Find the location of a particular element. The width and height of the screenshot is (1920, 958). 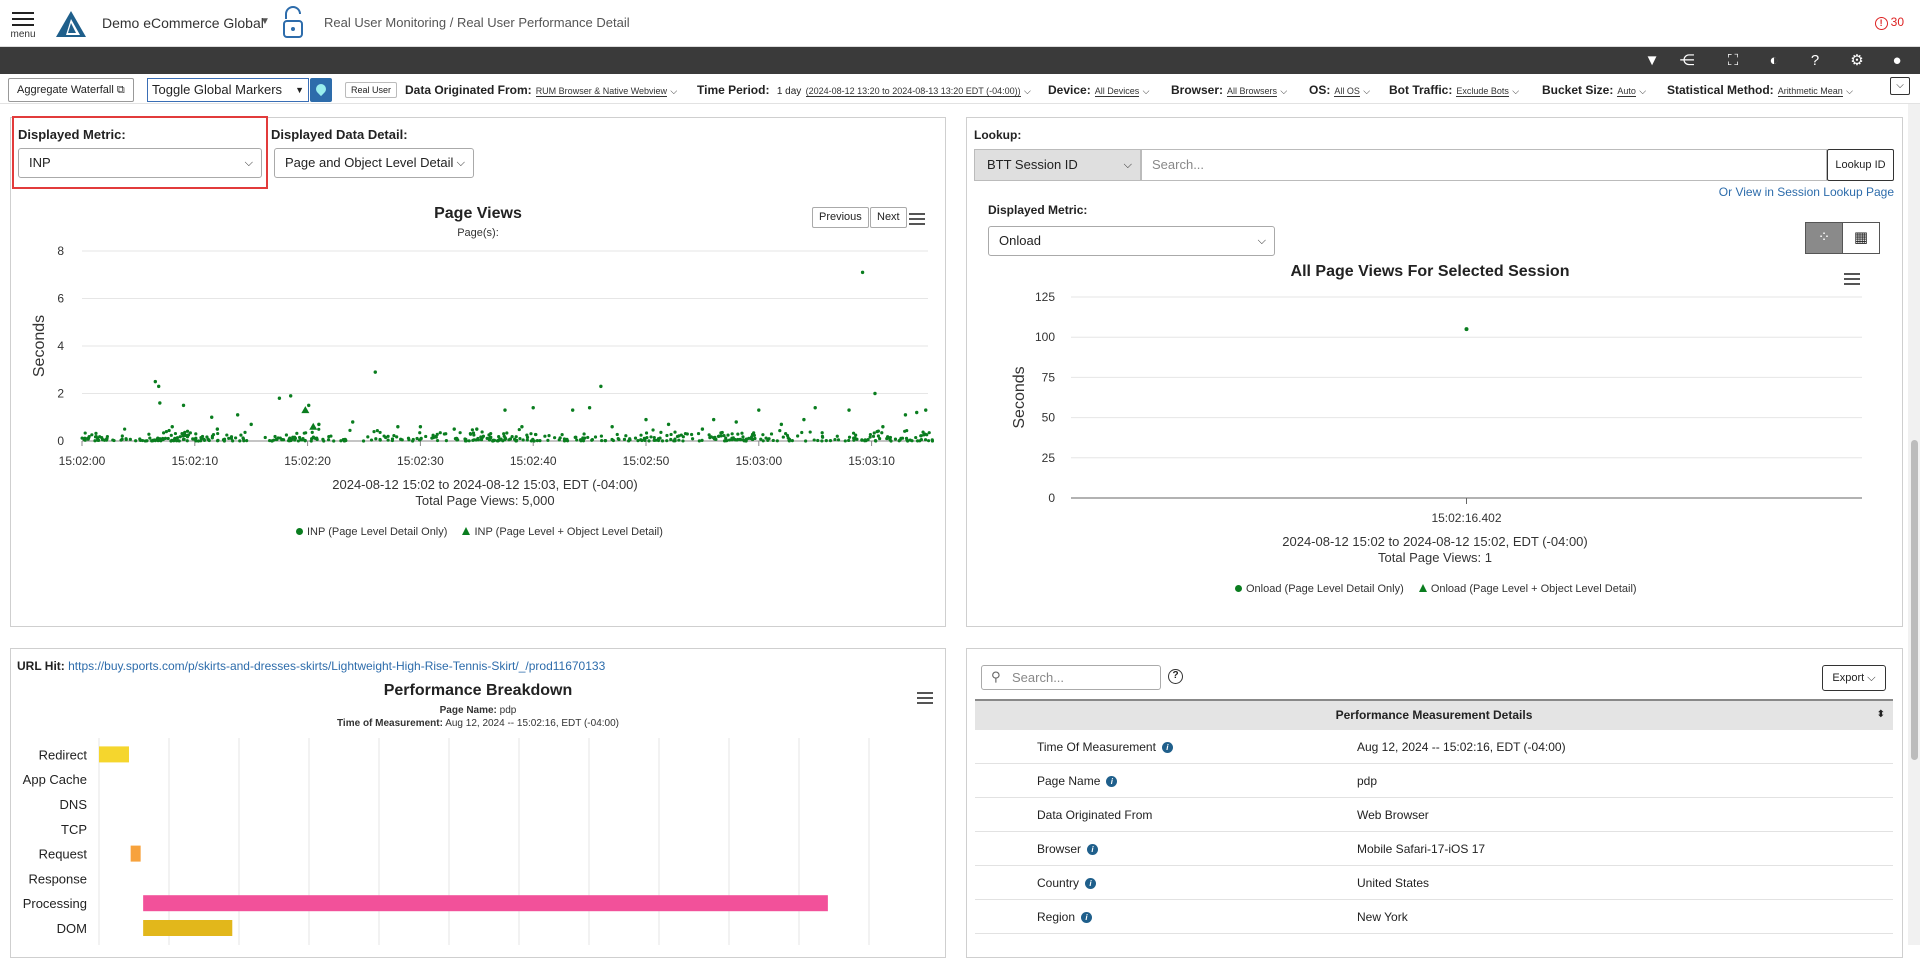

marker-pin-button is located at coordinates (321, 90).